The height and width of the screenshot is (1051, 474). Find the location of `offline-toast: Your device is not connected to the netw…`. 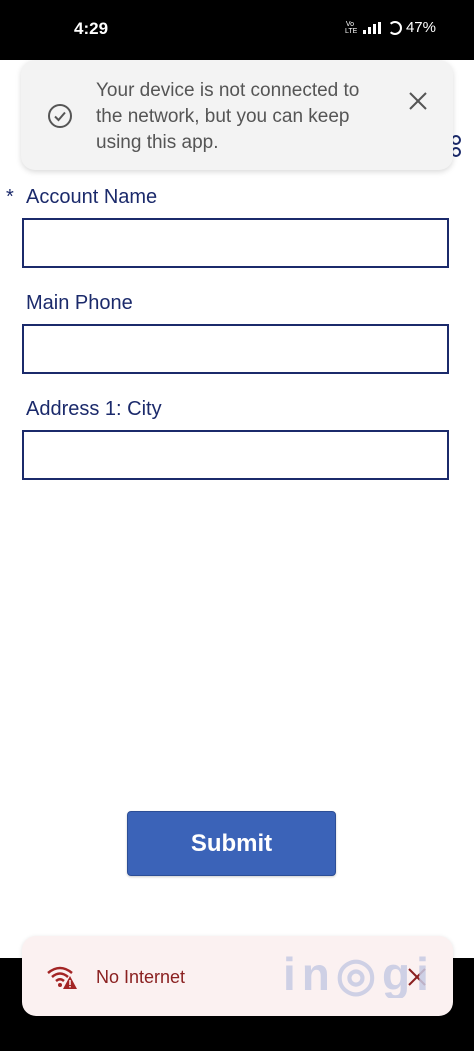

offline-toast: Your device is not connected to the netw… is located at coordinates (237, 115).